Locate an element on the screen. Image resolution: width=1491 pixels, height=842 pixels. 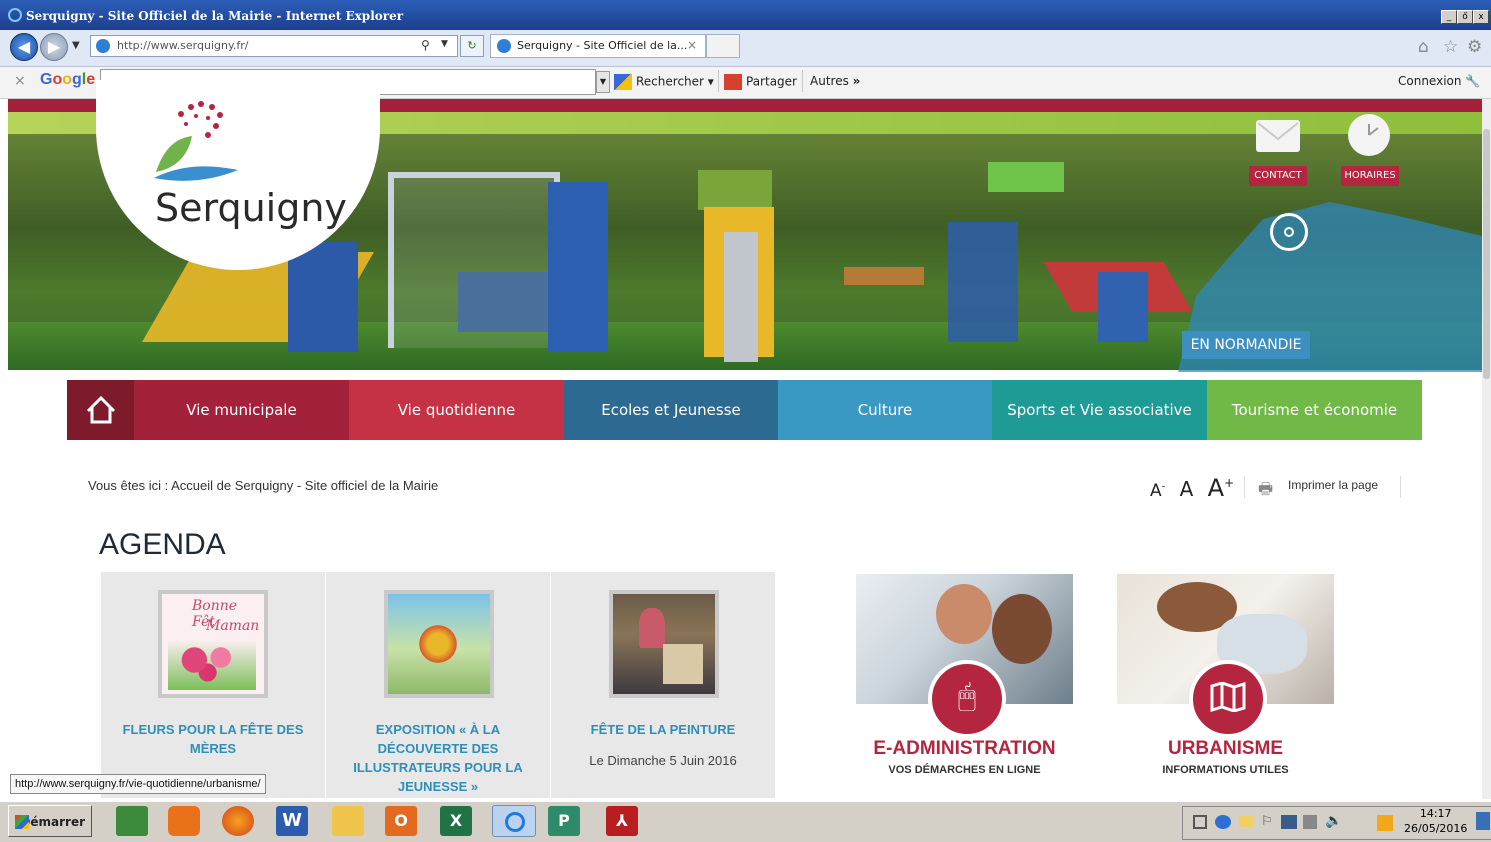
back-button: ◀ is located at coordinates (24, 47).